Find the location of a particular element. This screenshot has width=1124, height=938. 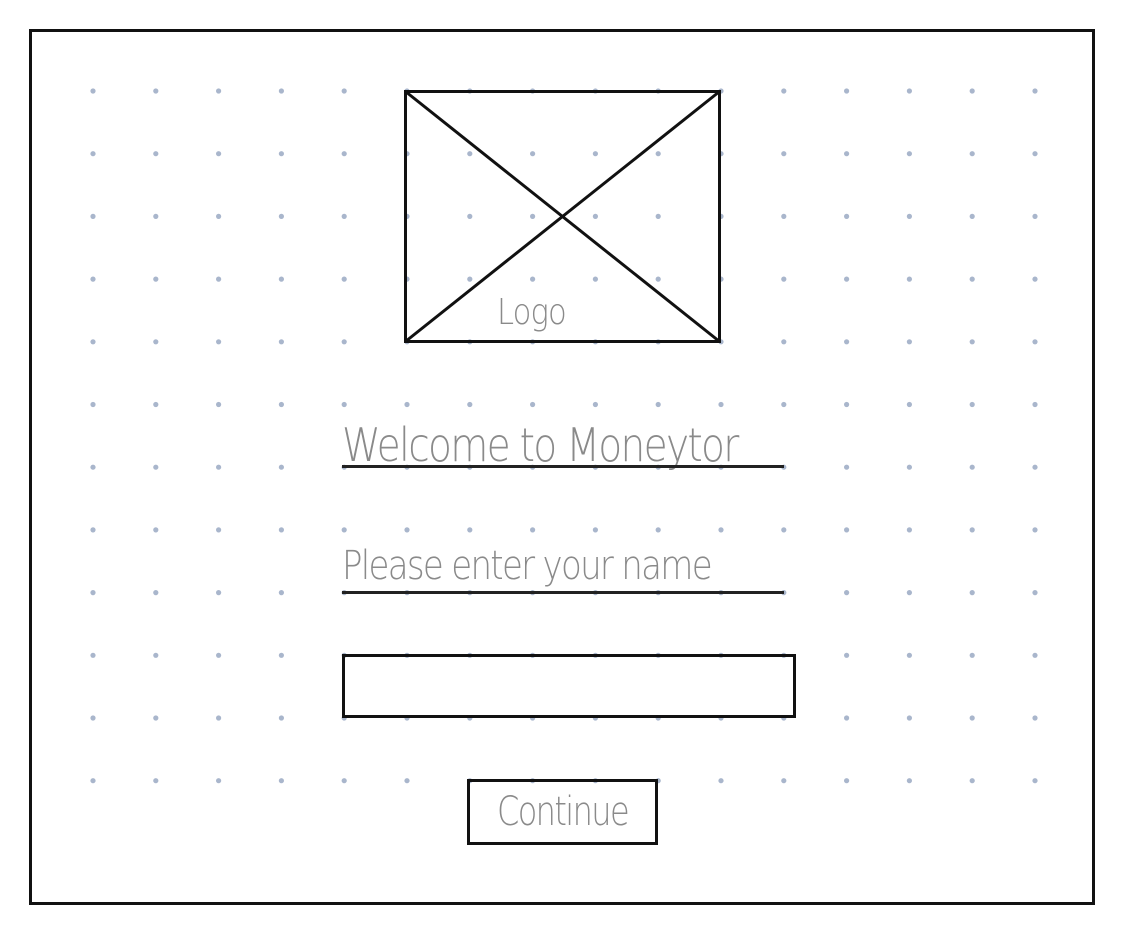

continue-button: Continue is located at coordinates (562, 812).